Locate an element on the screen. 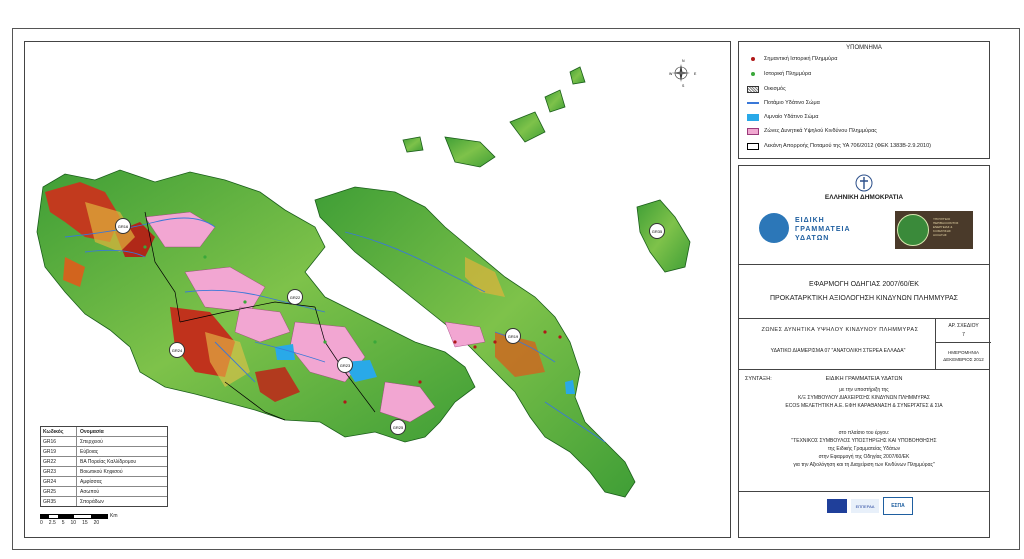 The width and height of the screenshot is (1024, 559). compass-west: W is located at coordinates (671, 74).